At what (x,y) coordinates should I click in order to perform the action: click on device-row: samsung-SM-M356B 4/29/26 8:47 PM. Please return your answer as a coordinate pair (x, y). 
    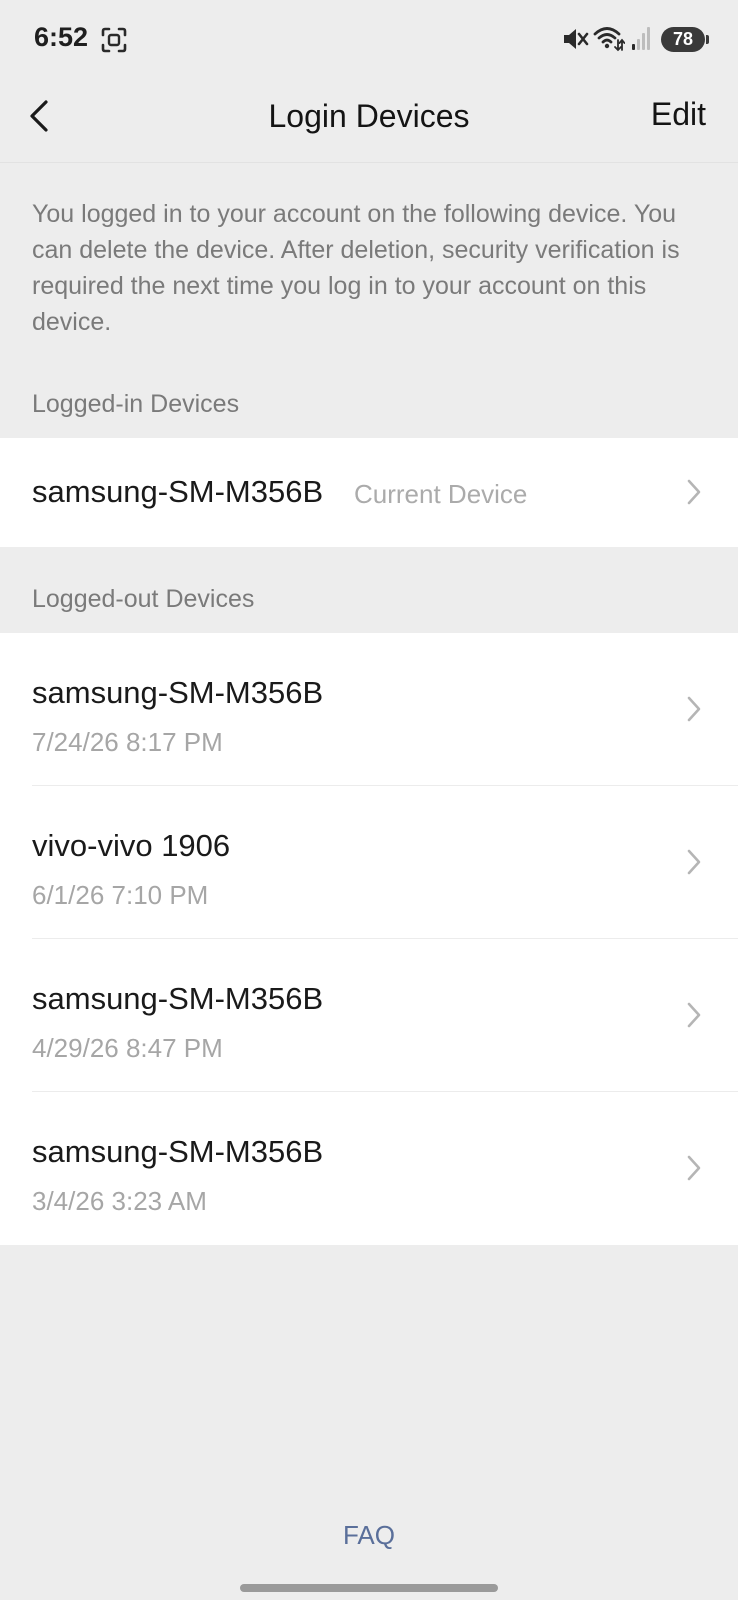
    Looking at the image, I should click on (369, 1015).